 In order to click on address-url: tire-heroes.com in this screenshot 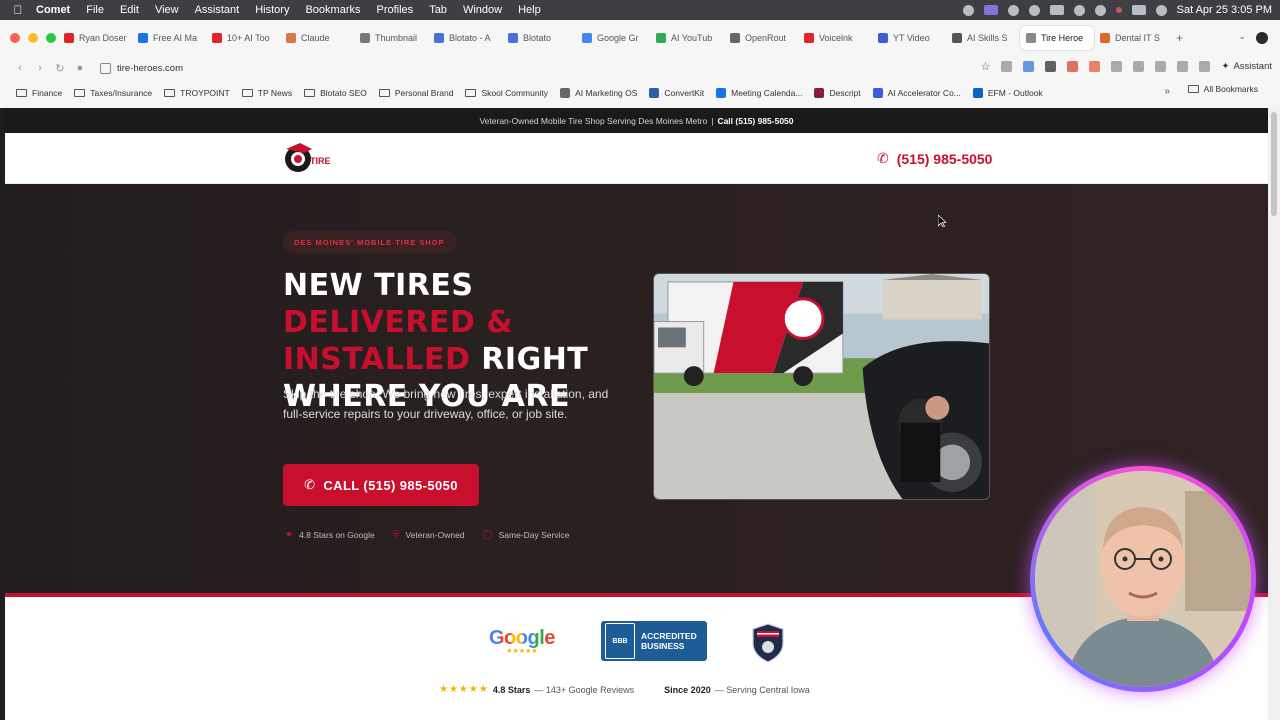, I will do `click(150, 68)`.